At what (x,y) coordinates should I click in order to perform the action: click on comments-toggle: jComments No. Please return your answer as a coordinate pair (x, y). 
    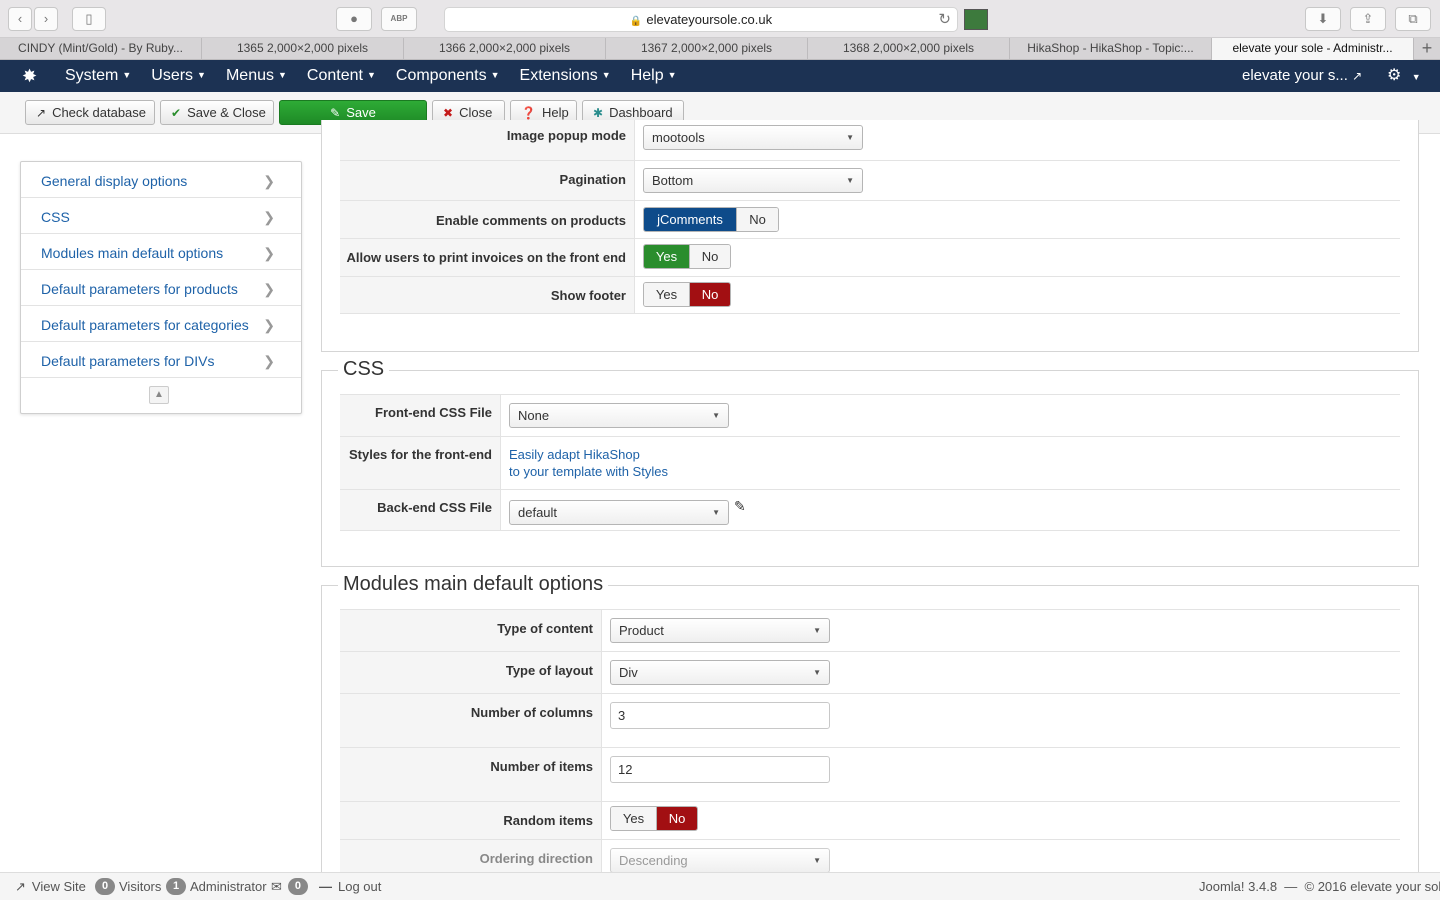
    Looking at the image, I should click on (711, 219).